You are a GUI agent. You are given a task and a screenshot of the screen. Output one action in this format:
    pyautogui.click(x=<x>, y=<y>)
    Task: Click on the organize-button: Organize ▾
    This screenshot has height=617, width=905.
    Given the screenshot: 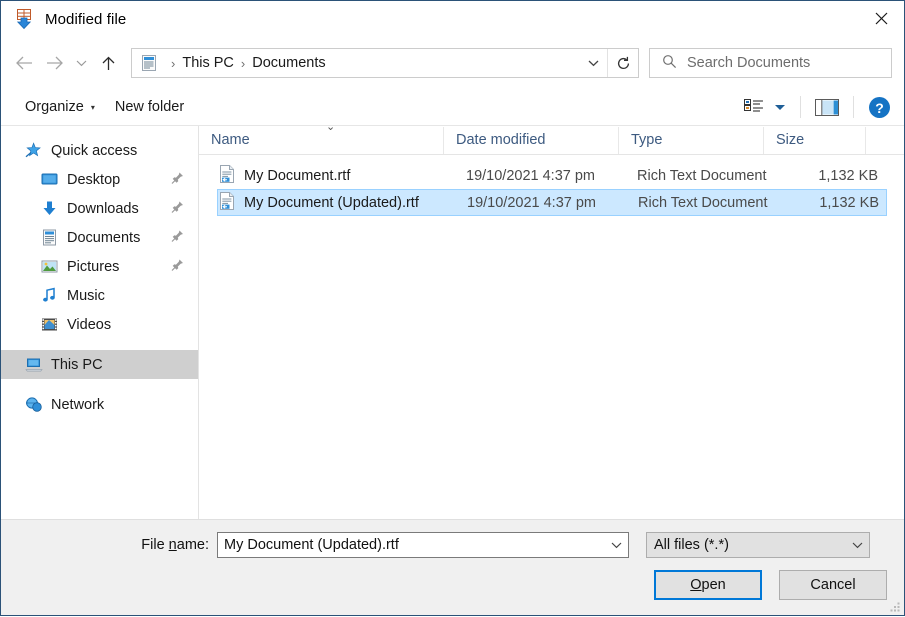 What is the action you would take?
    pyautogui.click(x=60, y=107)
    